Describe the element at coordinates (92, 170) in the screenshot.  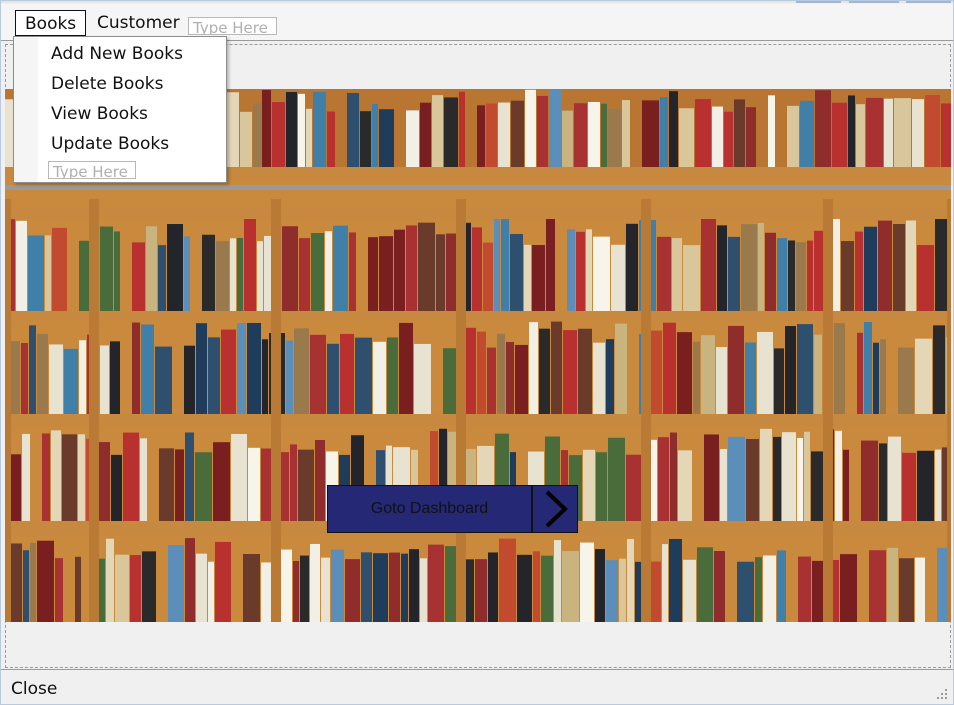
I see `dropdown-type-here-input: Type Here` at that location.